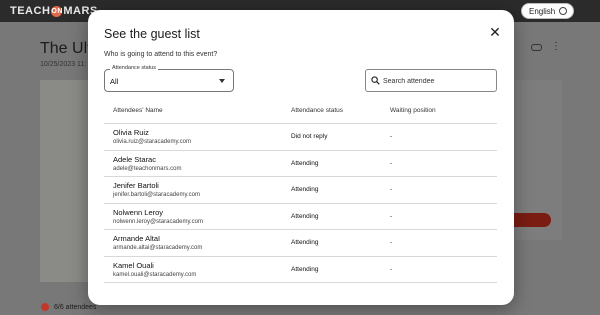  Describe the element at coordinates (147, 168) in the screenshot. I see `attendee-email: adele@teachonmars.com` at that location.